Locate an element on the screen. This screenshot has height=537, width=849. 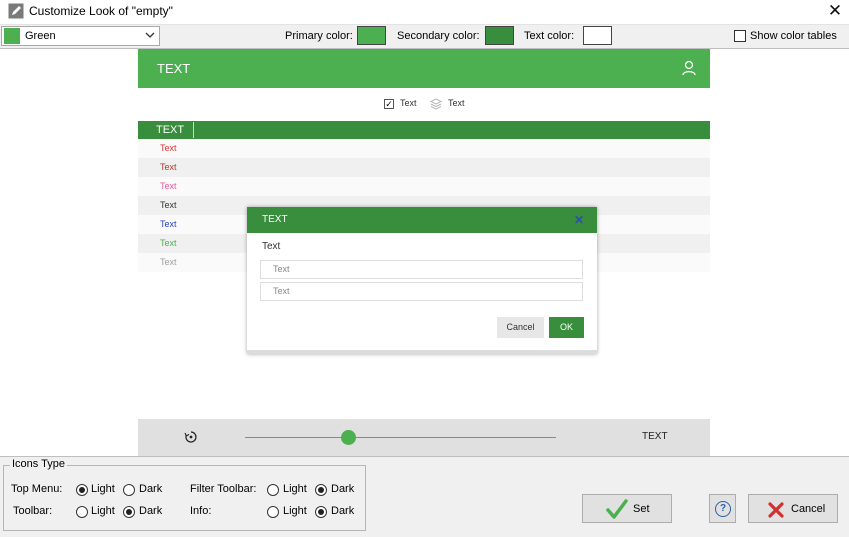
cancel-button: Cancel is located at coordinates (793, 508).